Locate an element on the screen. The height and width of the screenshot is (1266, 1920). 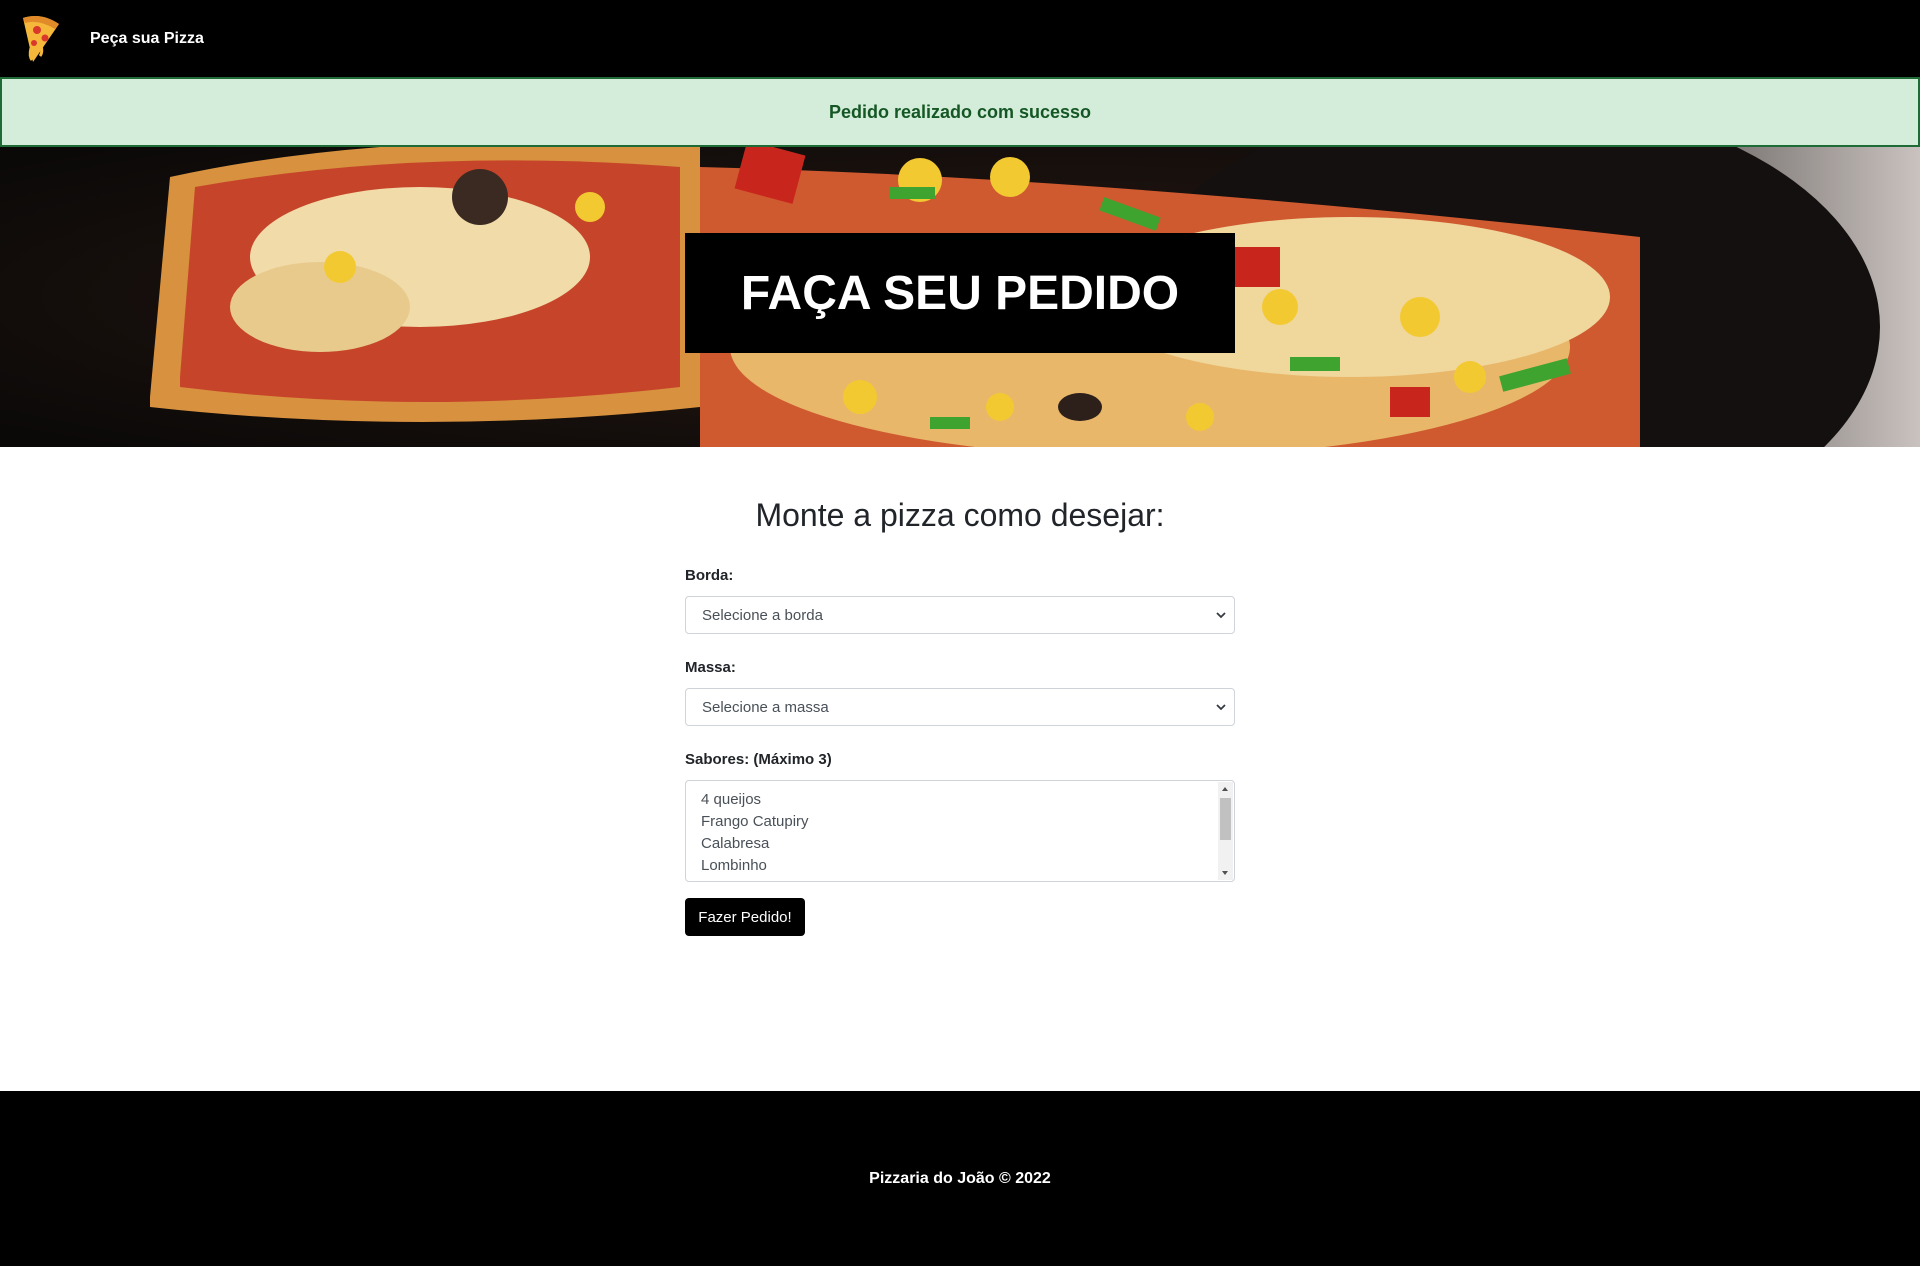
scroll-down-arrow-icon is located at coordinates (1225, 873).